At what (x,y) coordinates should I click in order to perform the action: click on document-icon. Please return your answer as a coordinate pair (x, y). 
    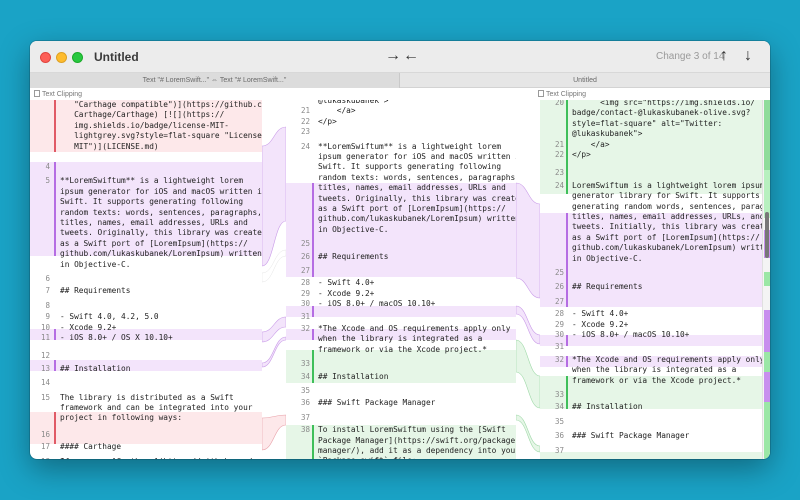
    Looking at the image, I should click on (37, 93).